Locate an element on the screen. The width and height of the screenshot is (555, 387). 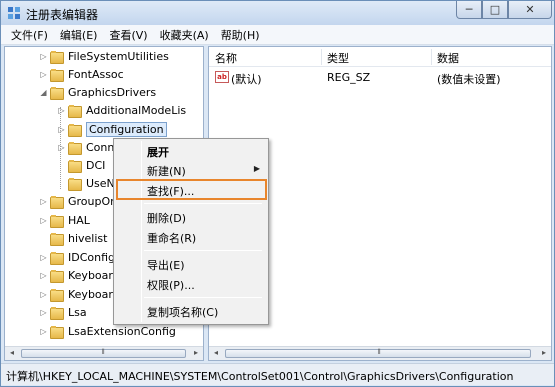
tree-item-groupor: ▷ GroupOr is located at coordinates (77, 201).